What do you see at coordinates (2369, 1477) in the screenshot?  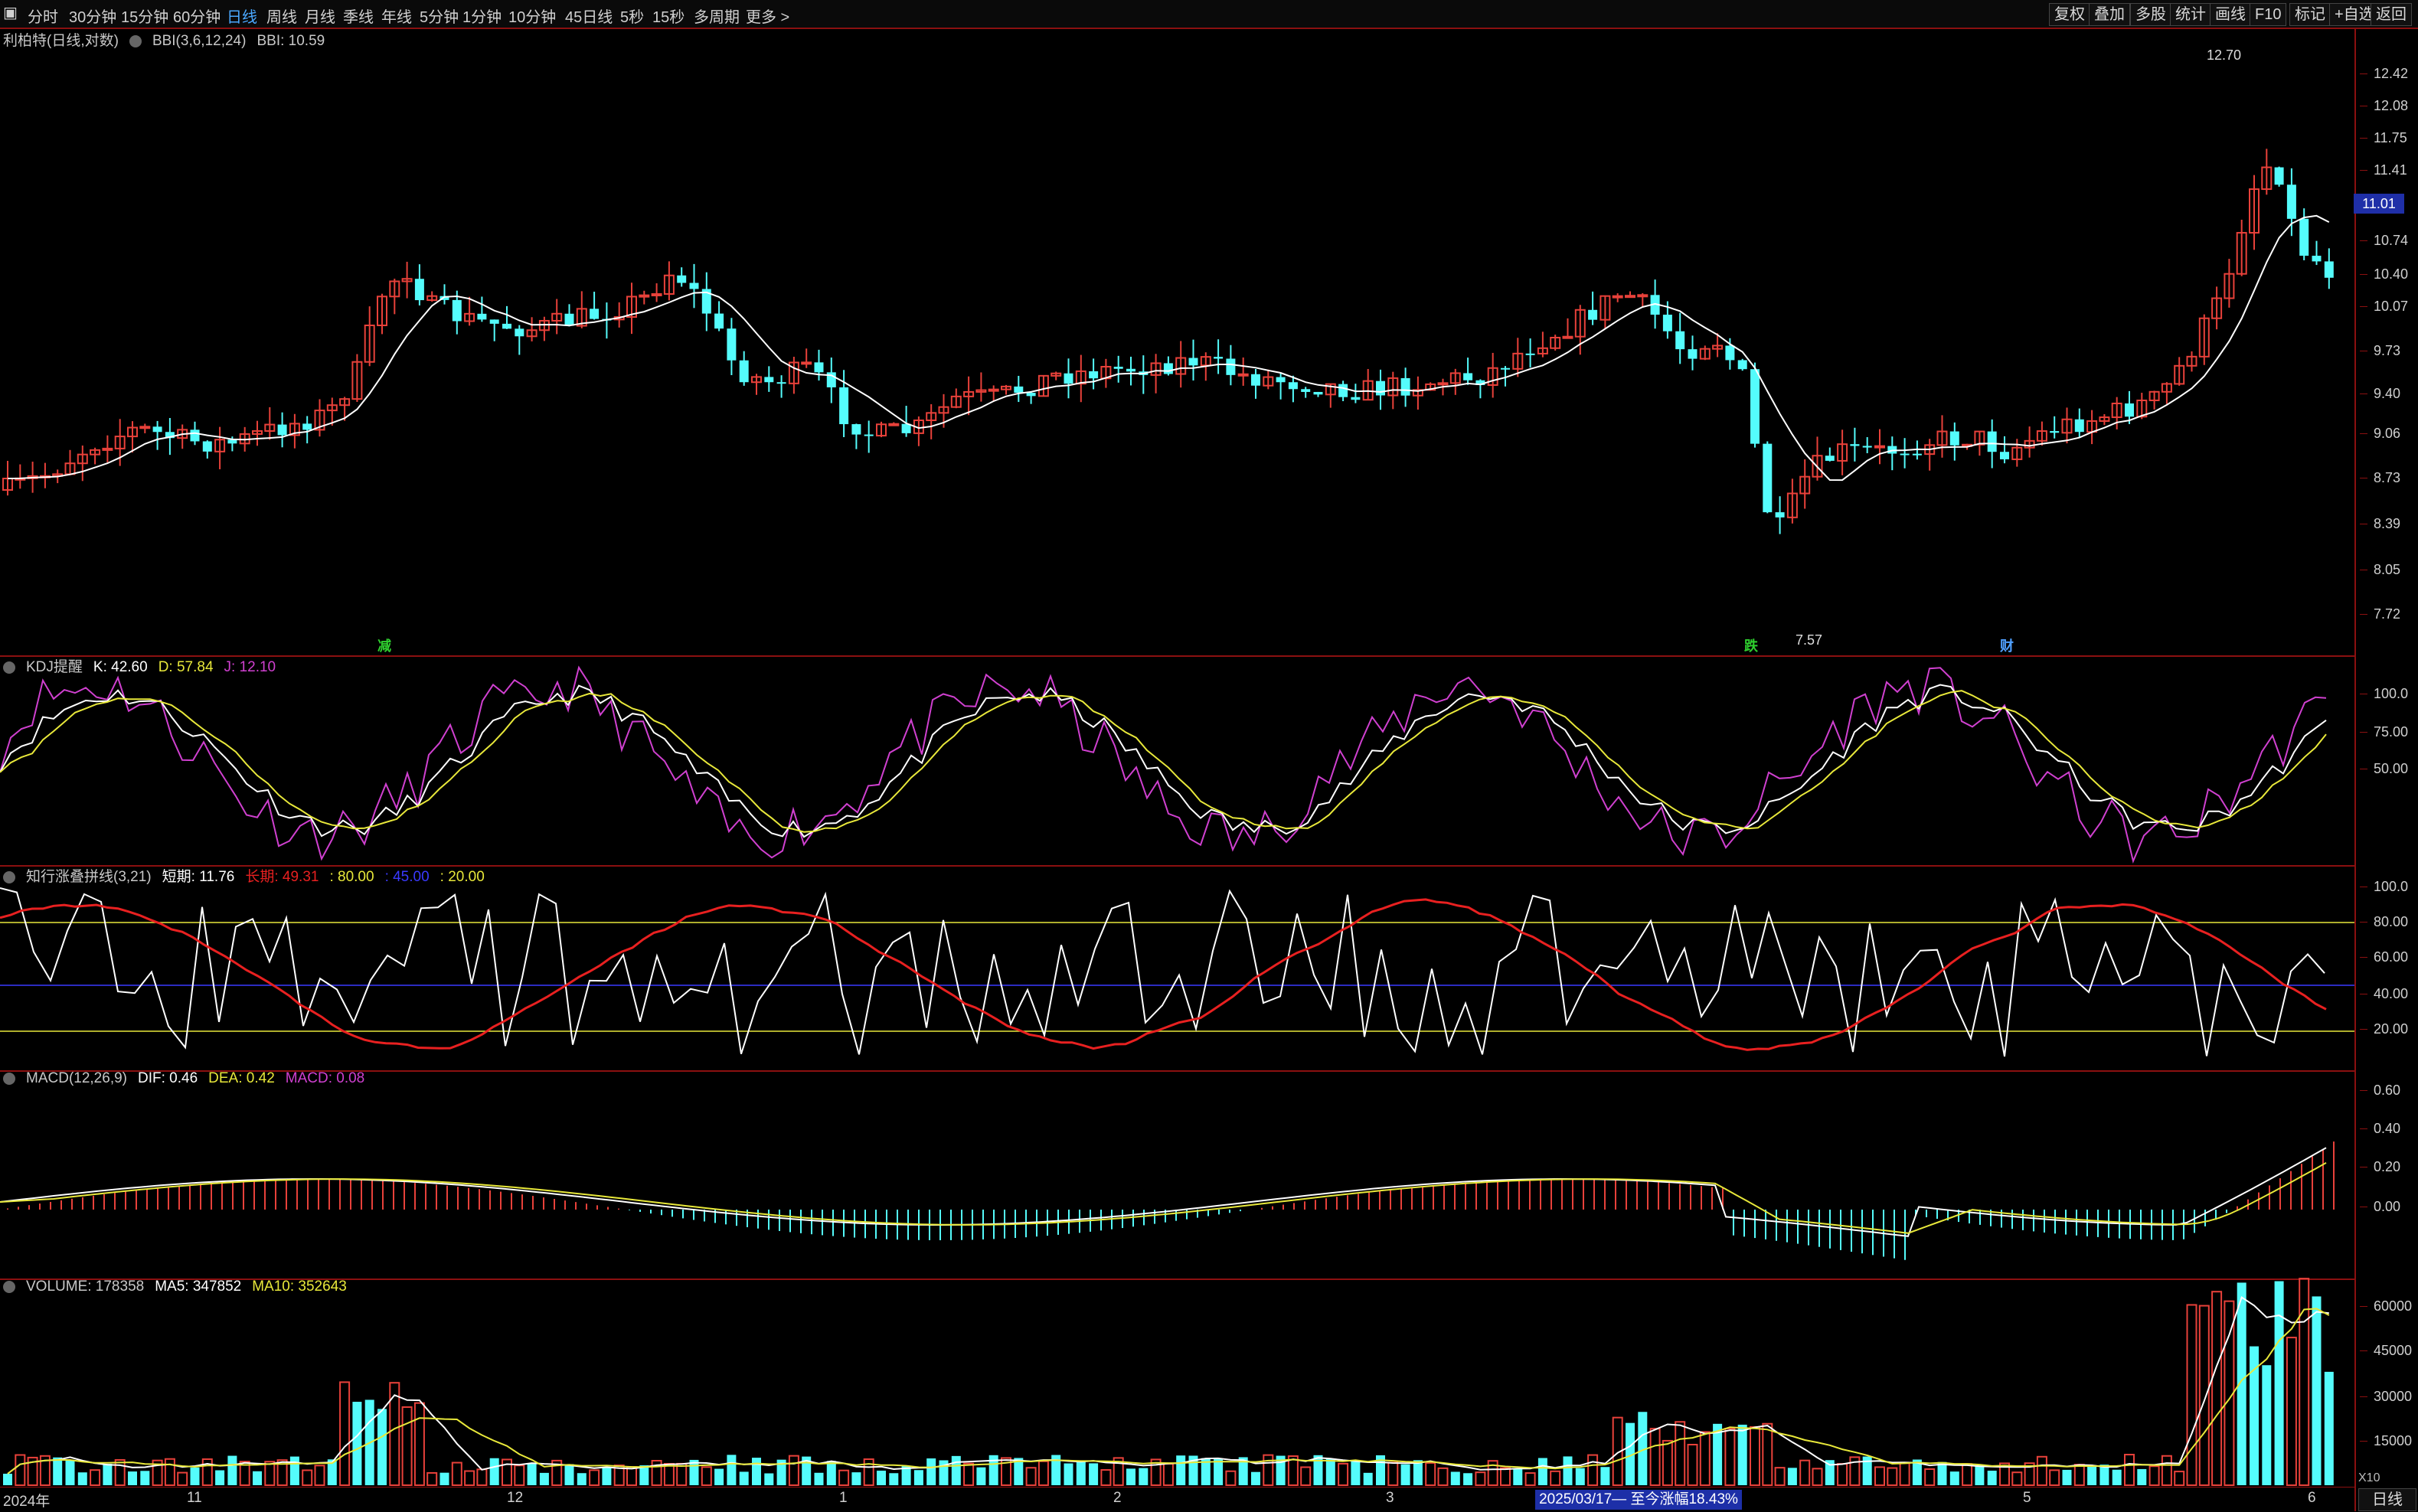 I see `volume-unit: X10` at bounding box center [2369, 1477].